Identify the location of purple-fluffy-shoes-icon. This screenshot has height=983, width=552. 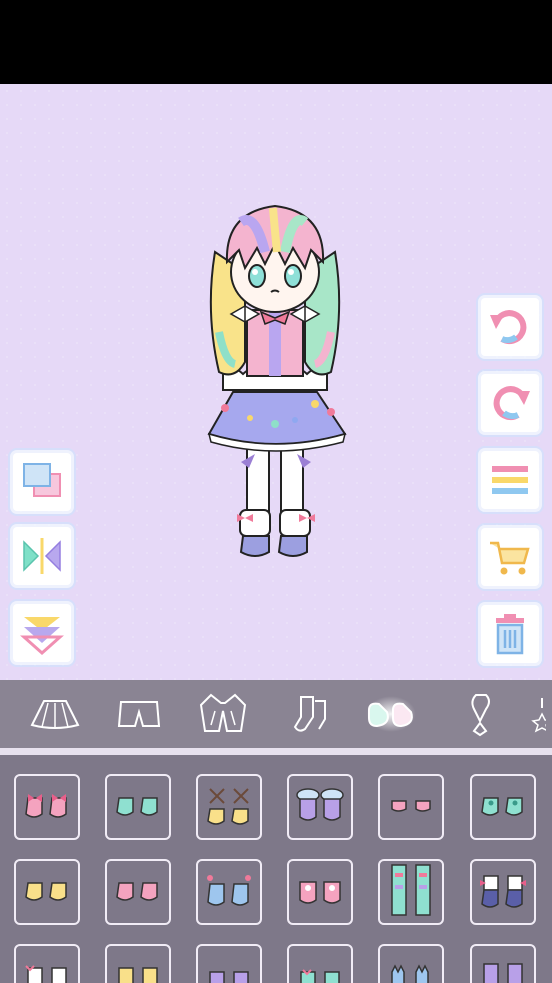
(320, 804).